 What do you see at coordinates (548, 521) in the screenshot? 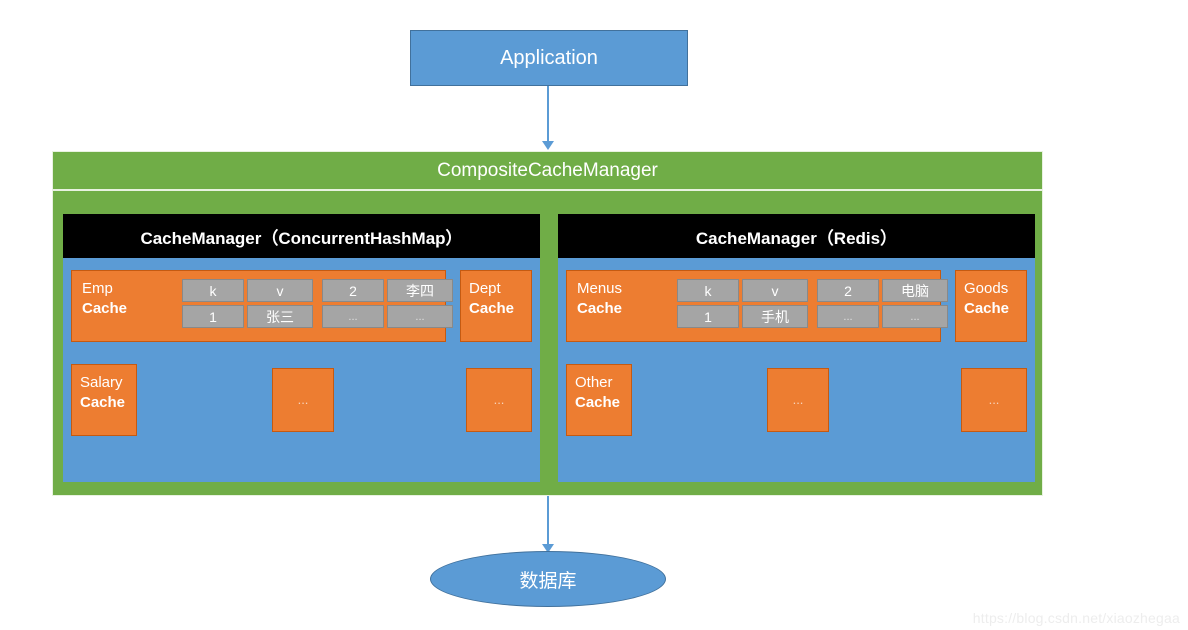
I see `arrow-composite-to-database-line` at bounding box center [548, 521].